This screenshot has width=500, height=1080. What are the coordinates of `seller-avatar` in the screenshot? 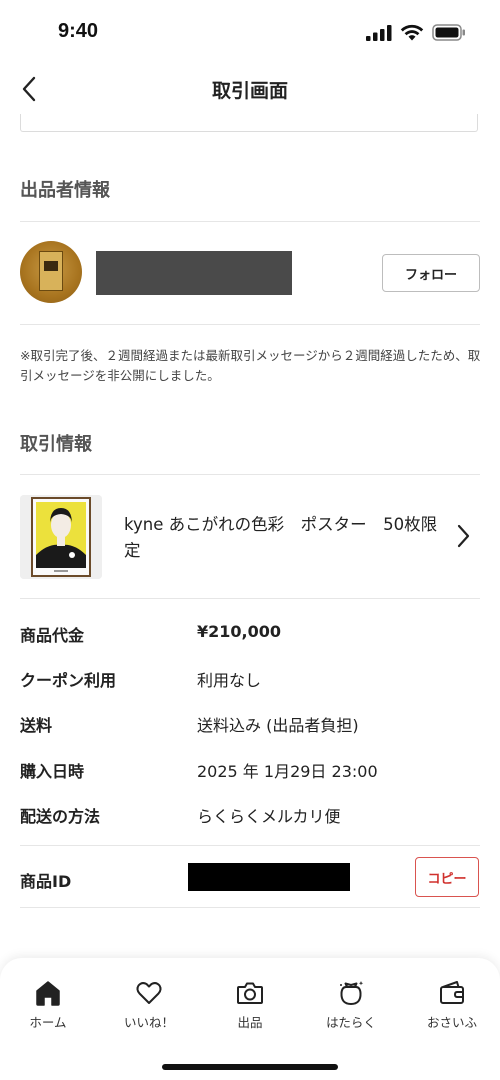 It's located at (51, 272).